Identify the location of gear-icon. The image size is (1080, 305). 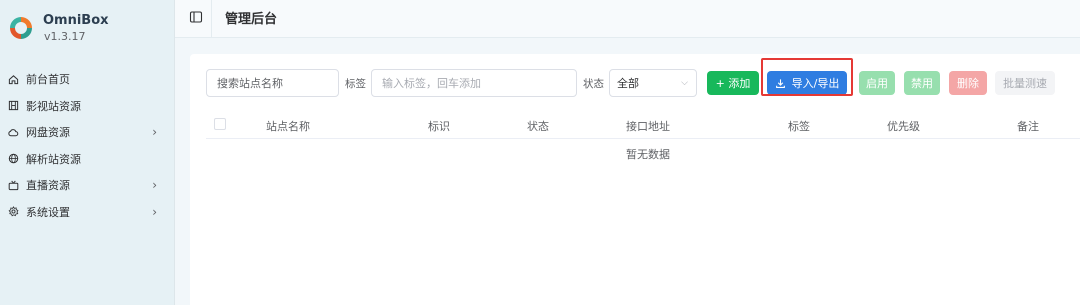
(13, 212).